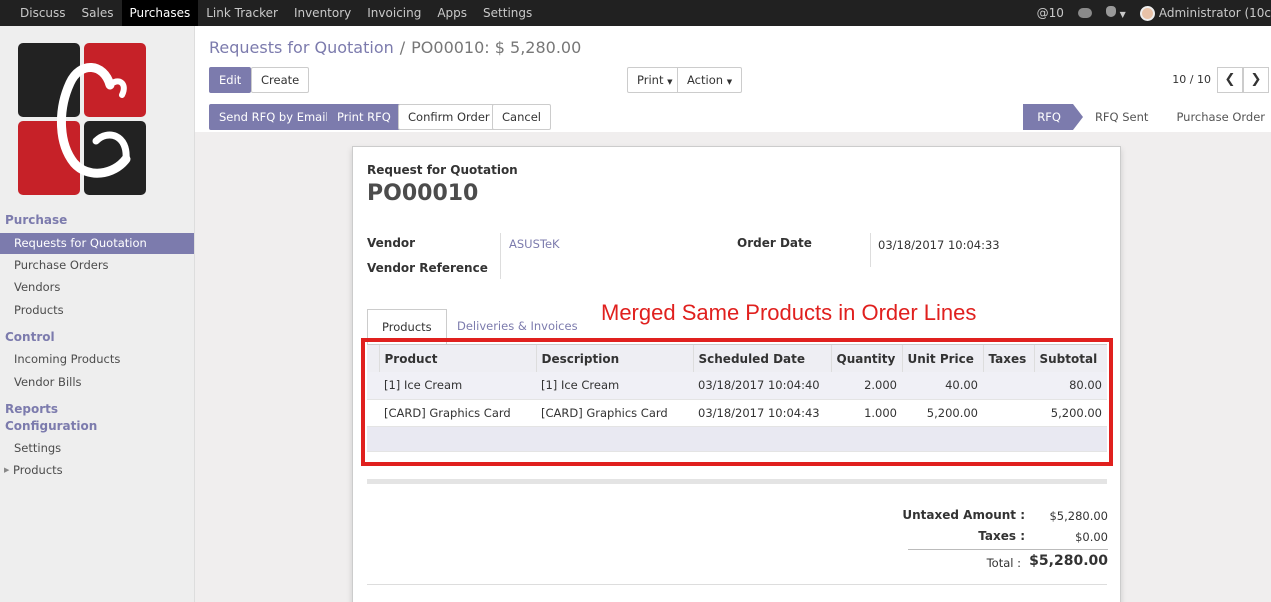 The image size is (1271, 602). I want to click on order-date-field: 03/18/2017 10:04:33, so click(939, 245).